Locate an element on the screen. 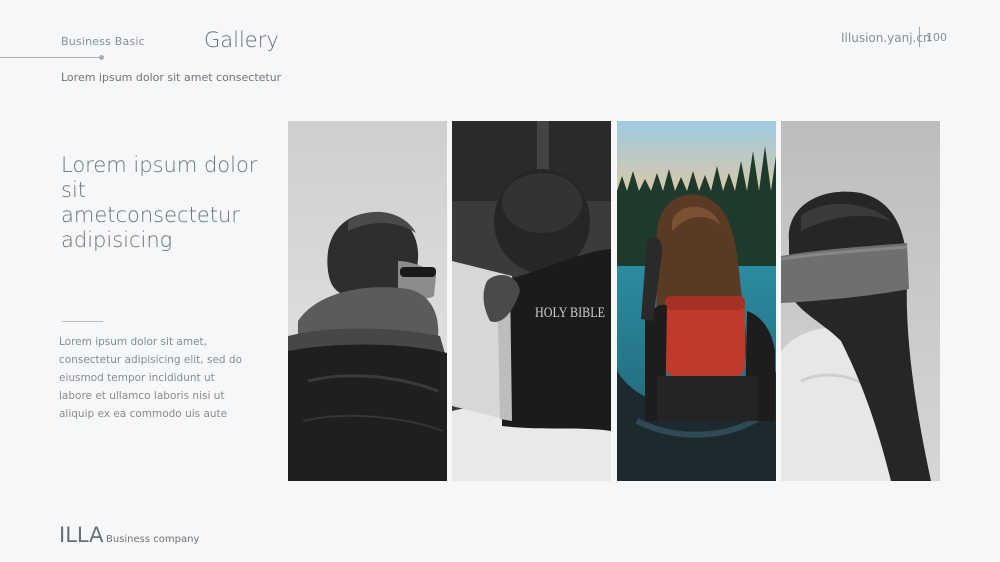 Image resolution: width=1000 pixels, height=562 pixels. child-reading-holy-bible-photo: HOLY BIBLE is located at coordinates (531, 301).